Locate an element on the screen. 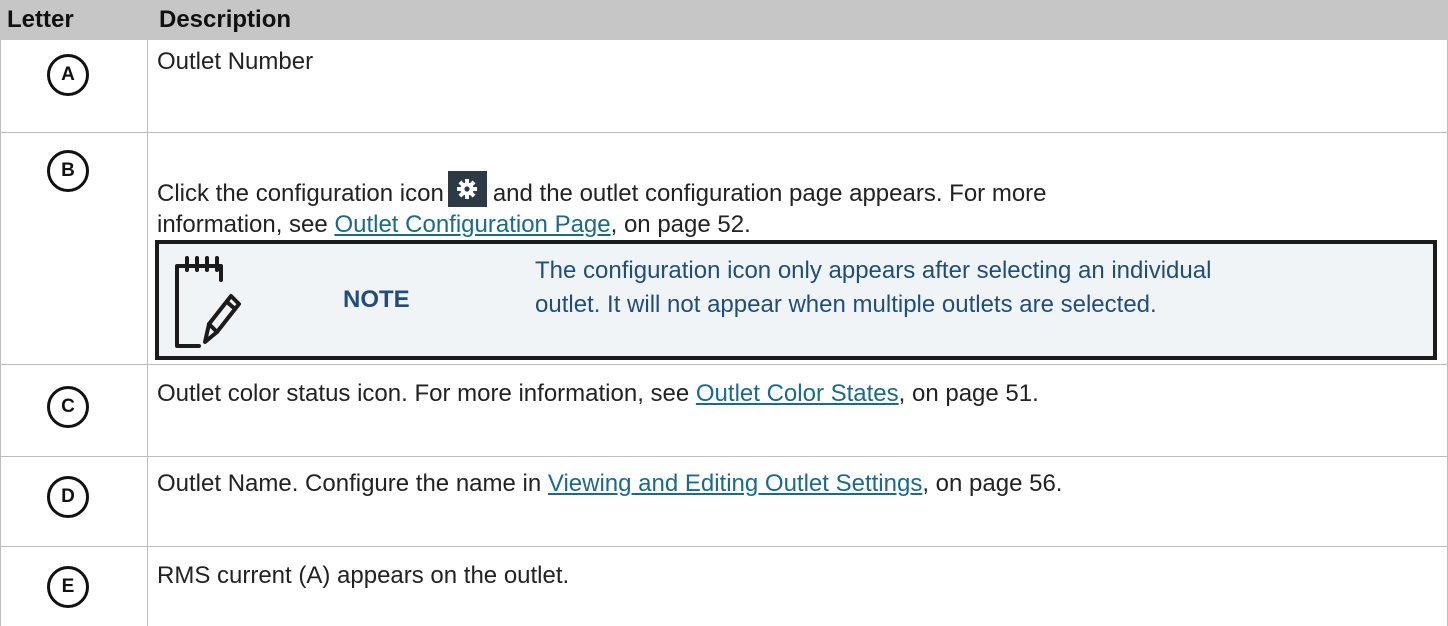 This screenshot has width=1448, height=626. row-d-text-after-link: , on page 56. is located at coordinates (992, 483).